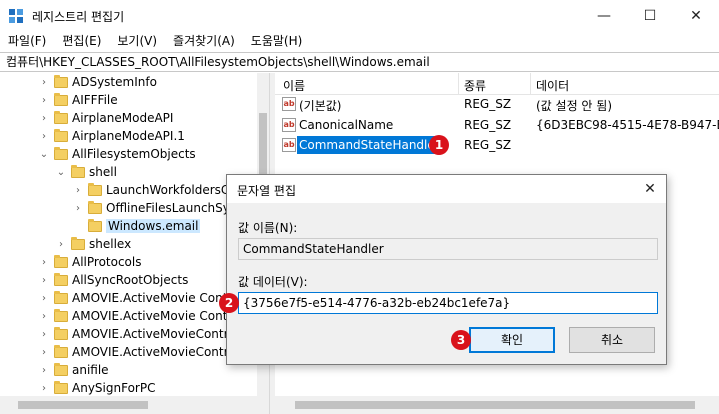  I want to click on tree-horizontal-scrollbar, so click(134, 405).